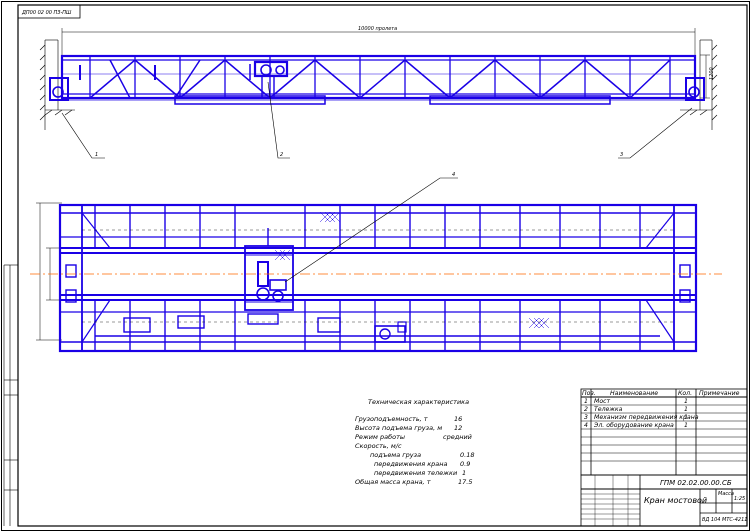 This screenshot has width=751, height=532. Describe the element at coordinates (57, 84) in the screenshot. I see `wall-left` at that location.